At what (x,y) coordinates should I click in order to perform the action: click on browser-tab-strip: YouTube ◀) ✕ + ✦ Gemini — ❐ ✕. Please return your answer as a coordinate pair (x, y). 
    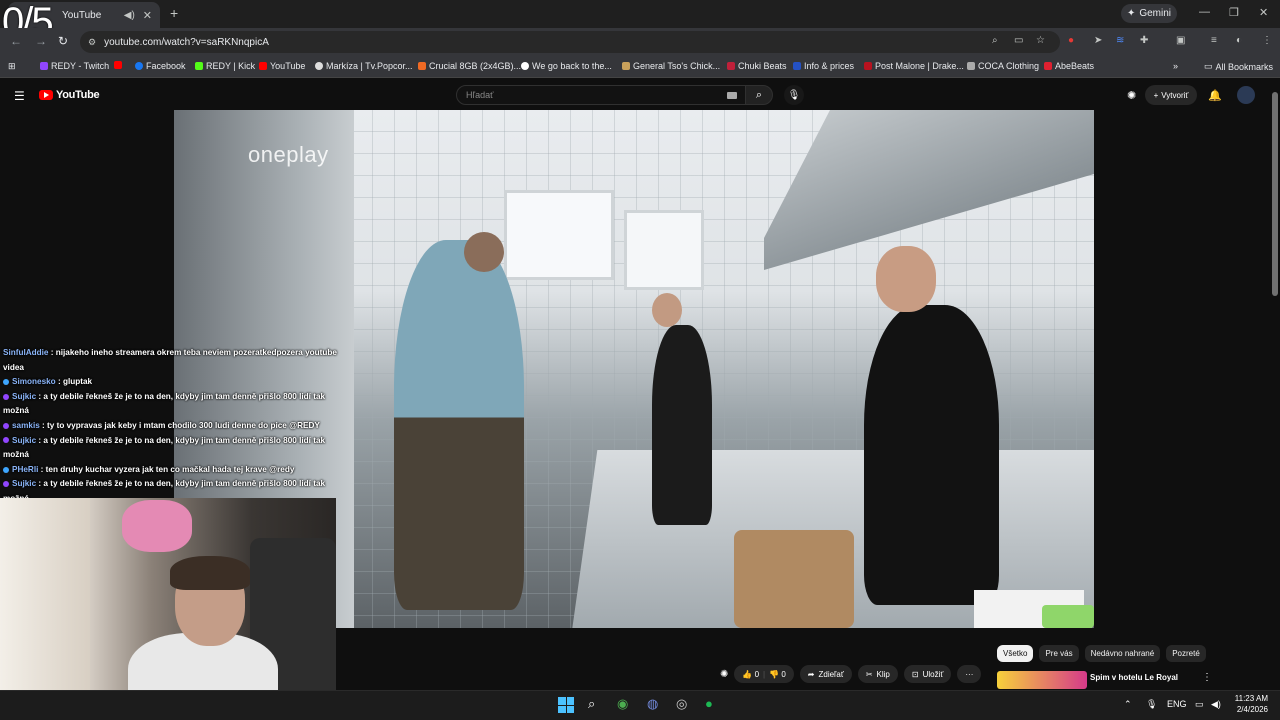
    Looking at the image, I should click on (640, 14).